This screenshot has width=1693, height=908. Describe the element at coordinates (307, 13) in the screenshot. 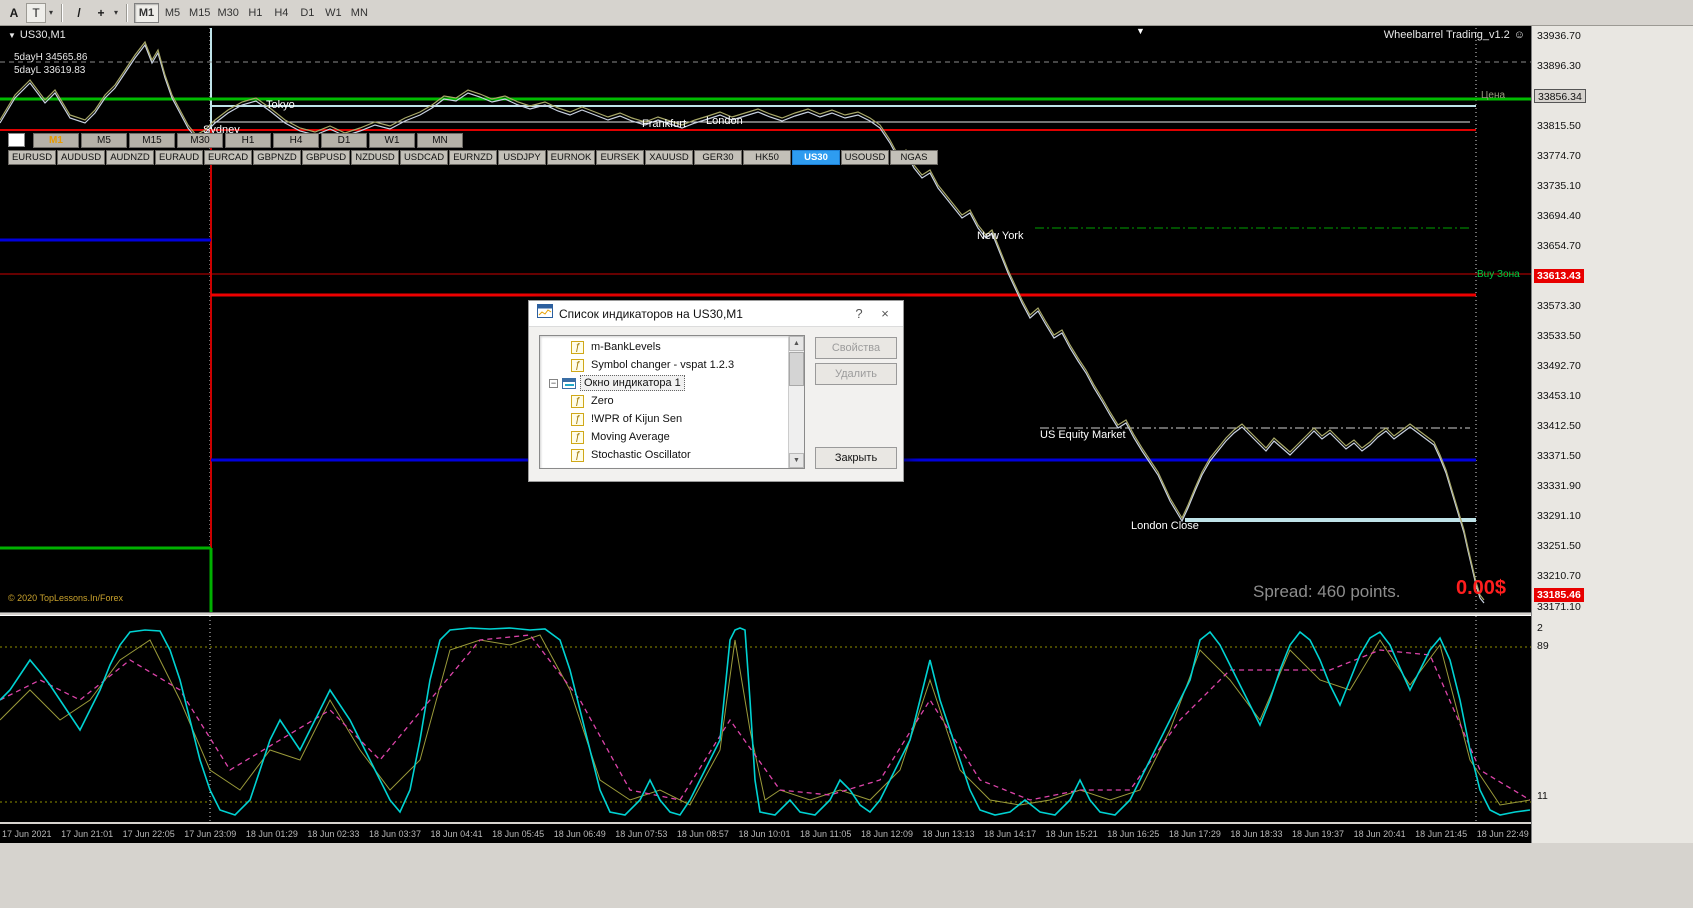

I see `toolbar-timeframe-d1: D1` at that location.